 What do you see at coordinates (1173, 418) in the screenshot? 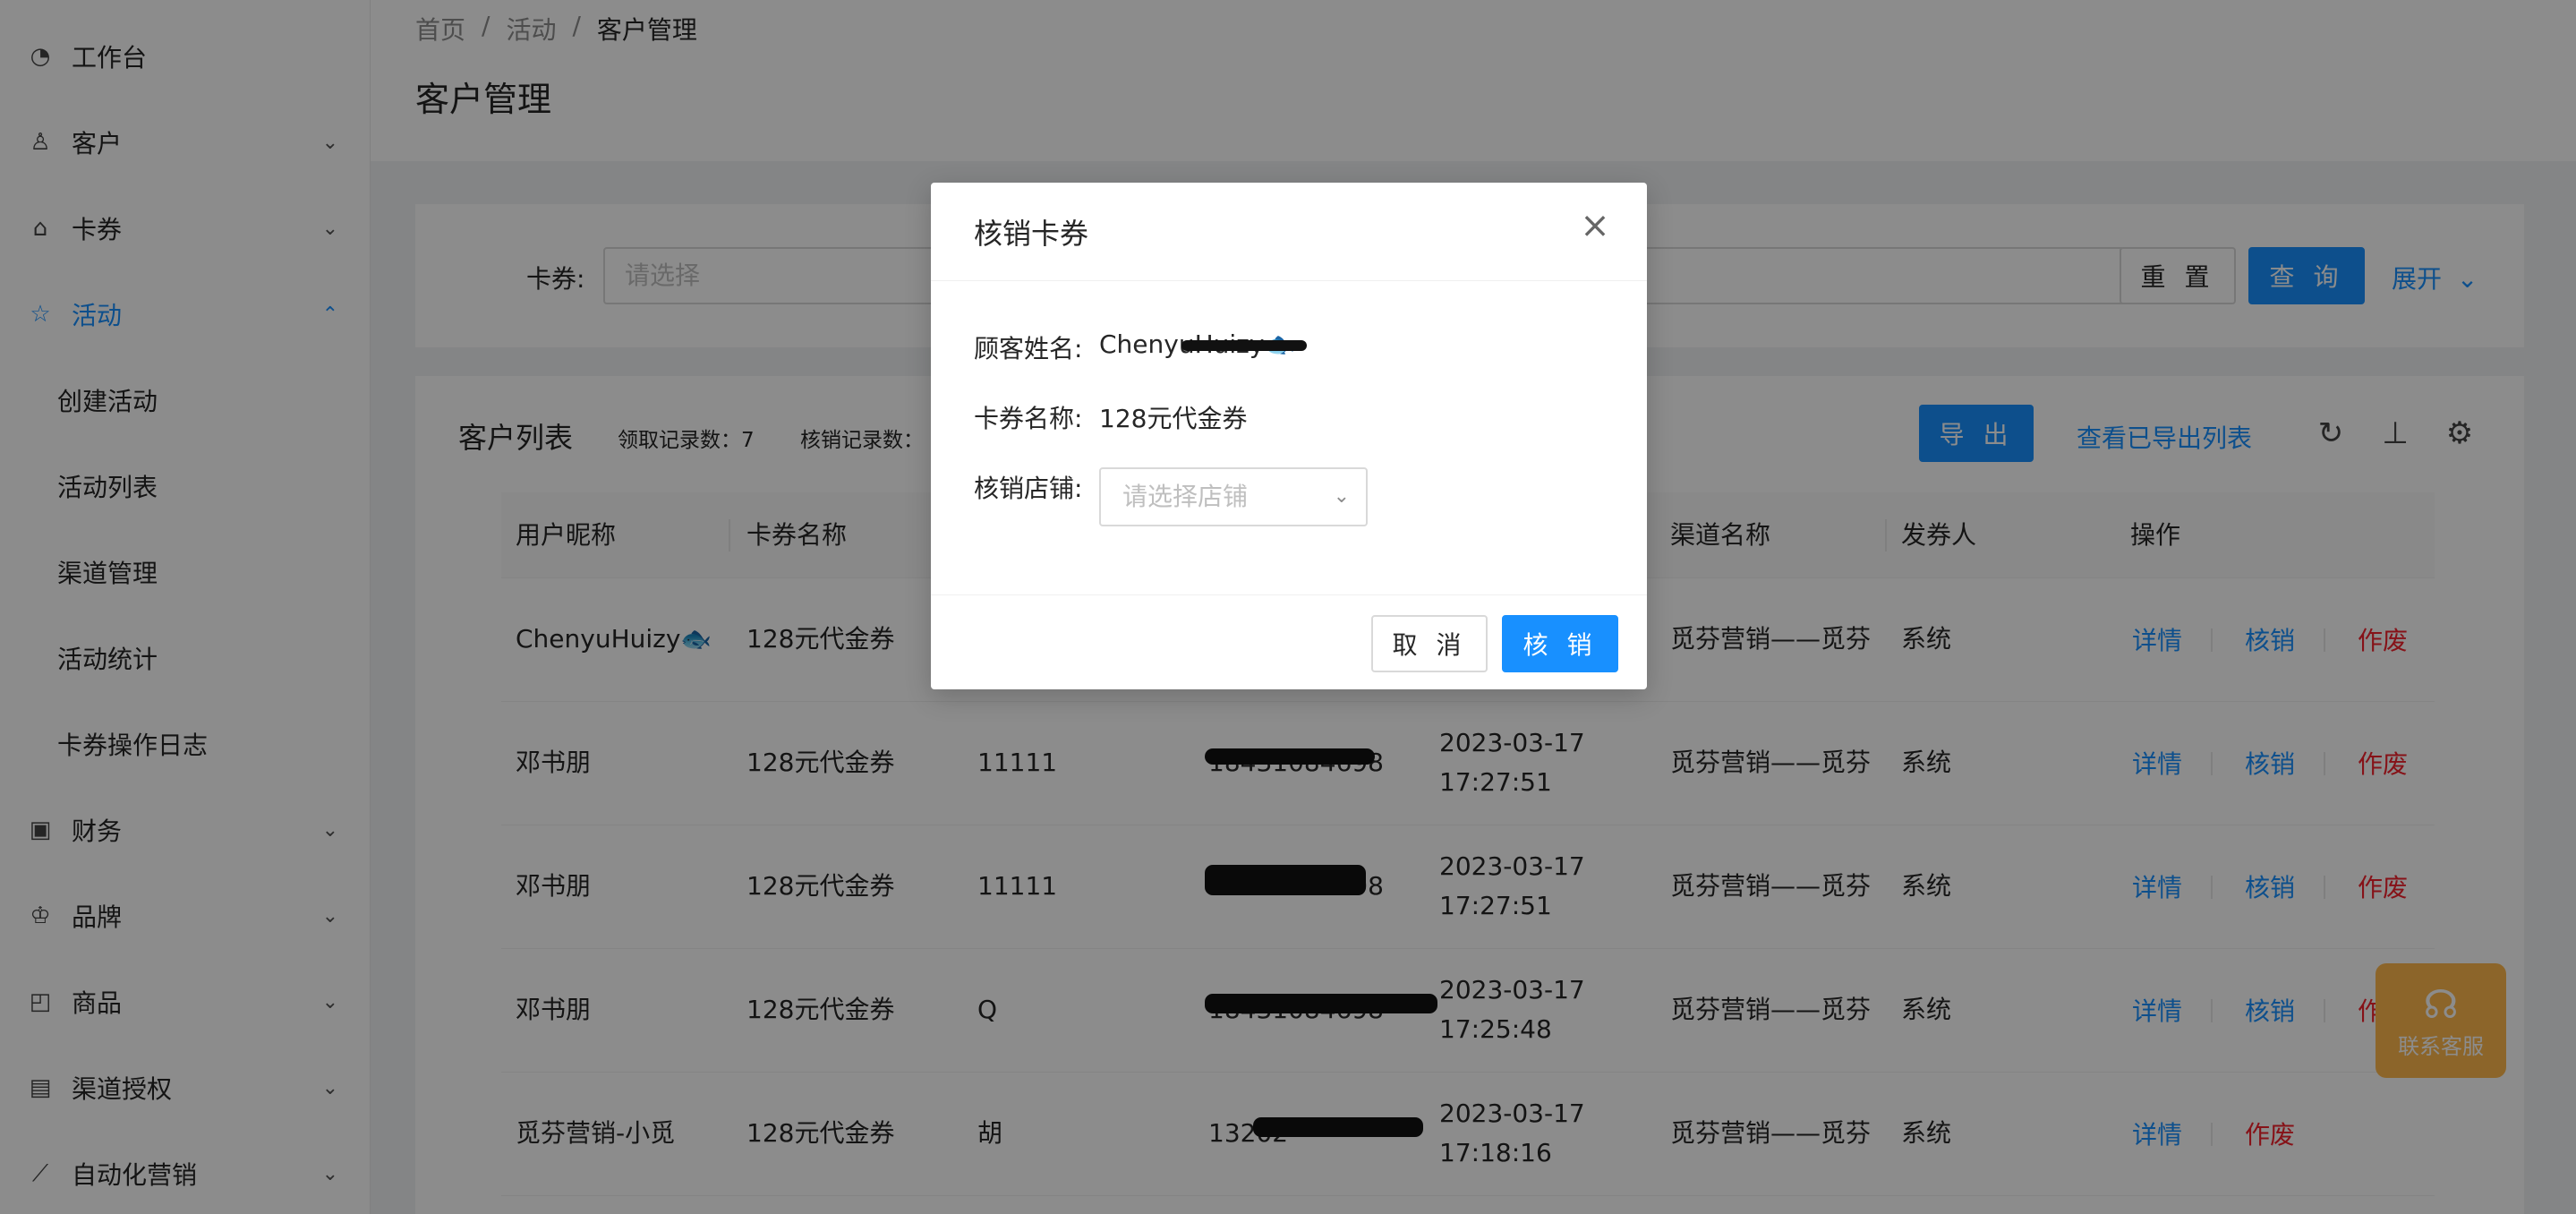
I see `card-name-value: 128元代金券` at bounding box center [1173, 418].